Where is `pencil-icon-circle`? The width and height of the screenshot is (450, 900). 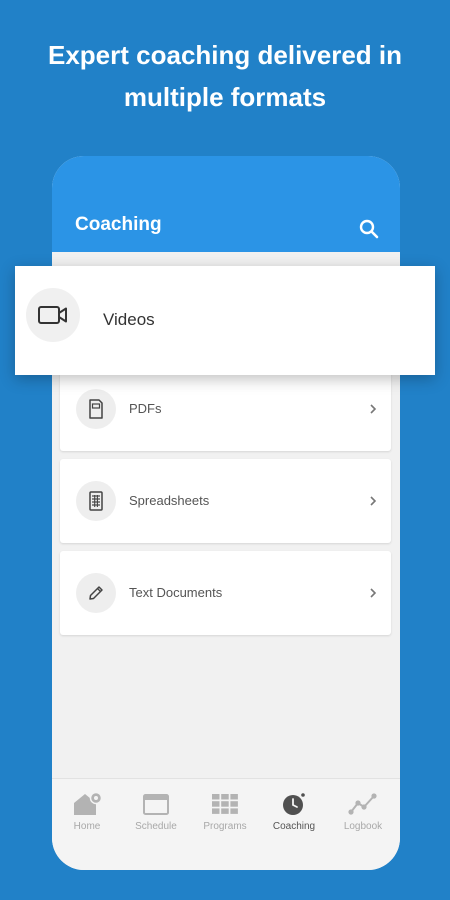
pencil-icon-circle is located at coordinates (96, 593).